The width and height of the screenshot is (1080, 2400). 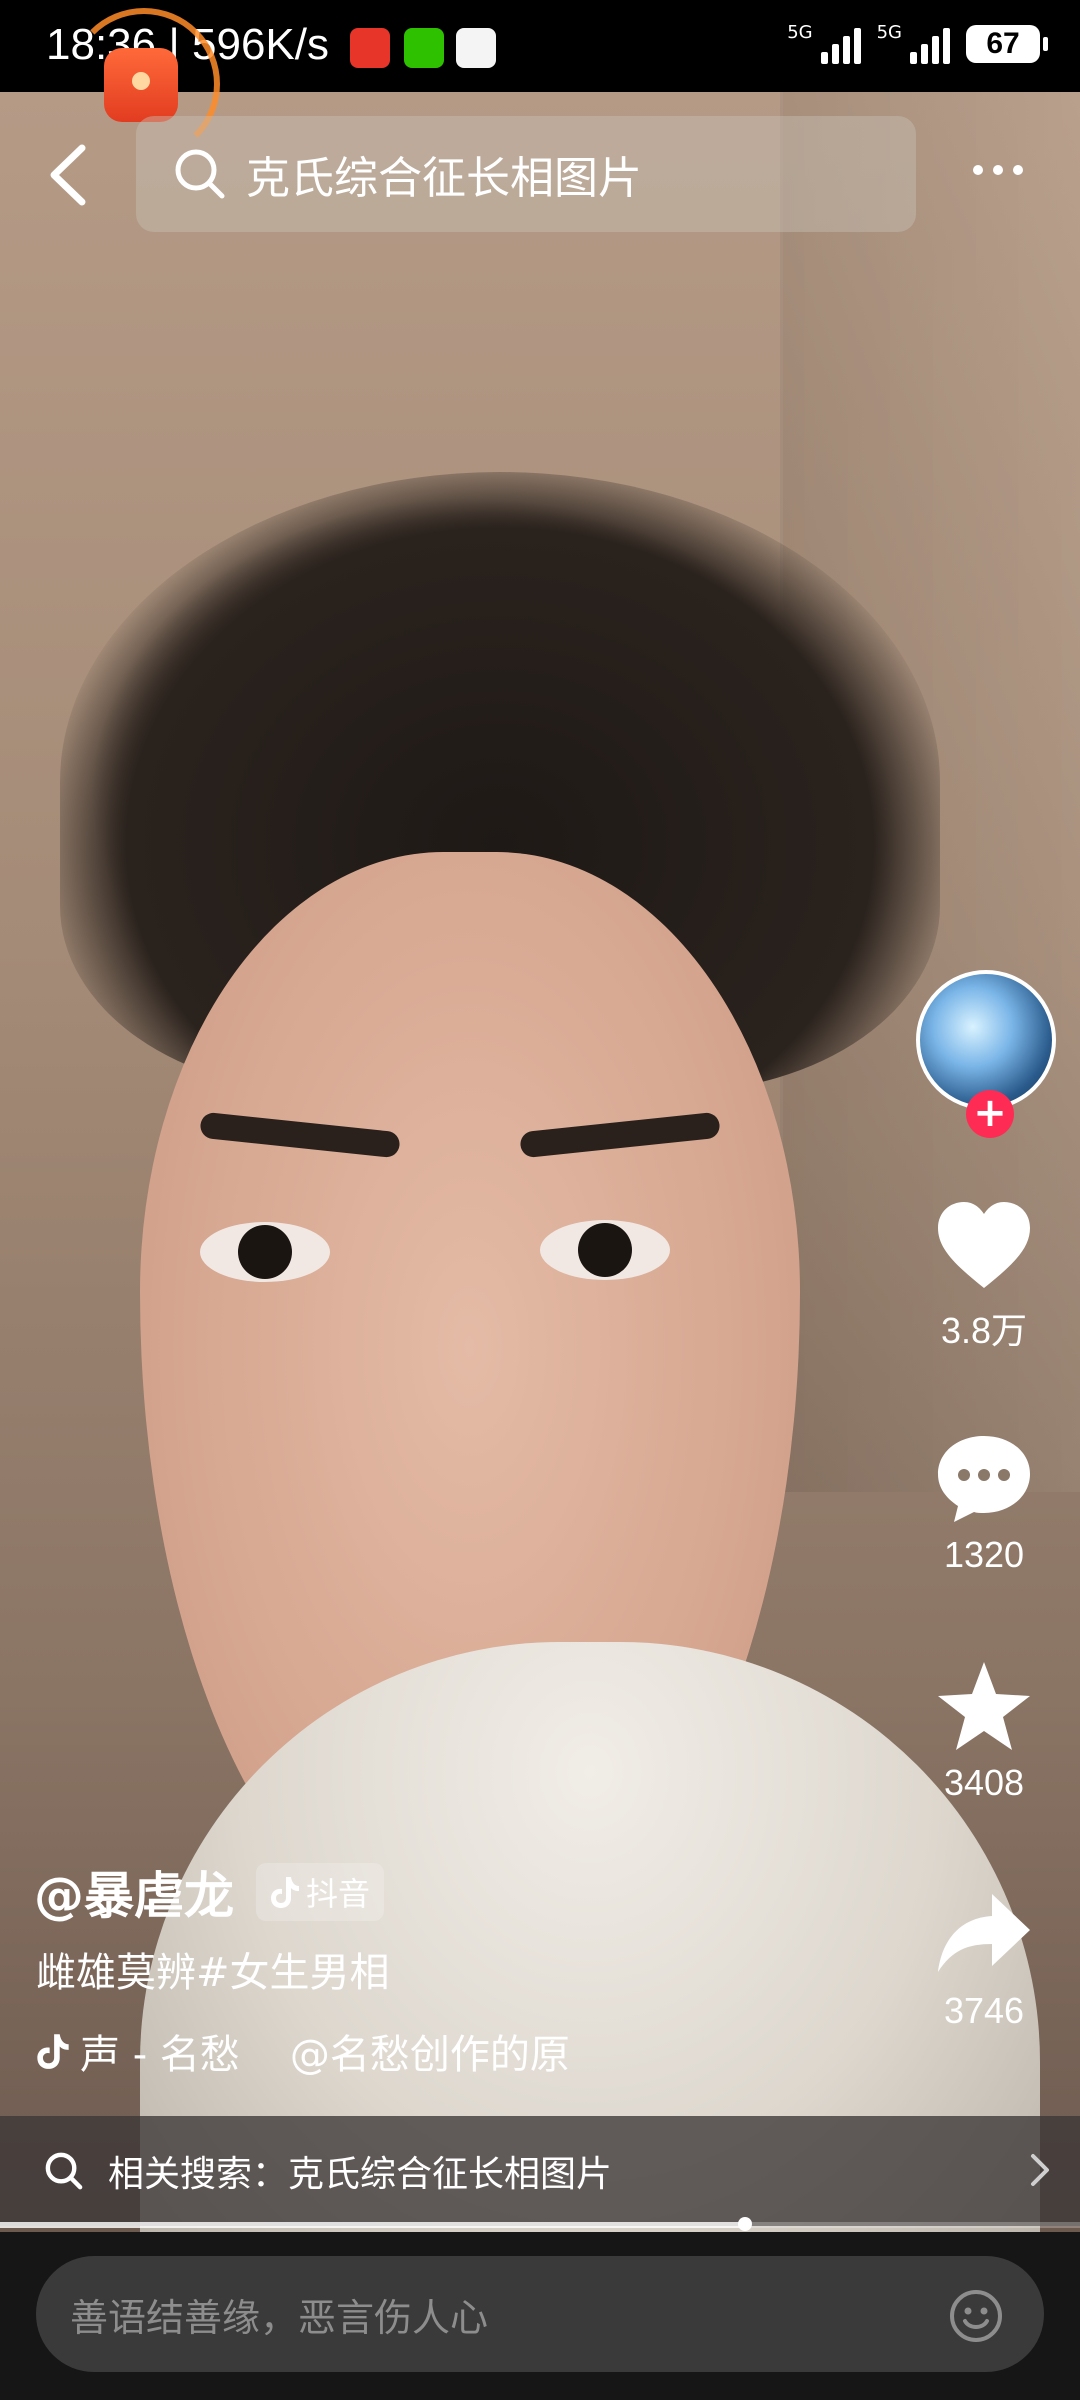 What do you see at coordinates (990, 1114) in the screenshot?
I see `follow-plus-button: +` at bounding box center [990, 1114].